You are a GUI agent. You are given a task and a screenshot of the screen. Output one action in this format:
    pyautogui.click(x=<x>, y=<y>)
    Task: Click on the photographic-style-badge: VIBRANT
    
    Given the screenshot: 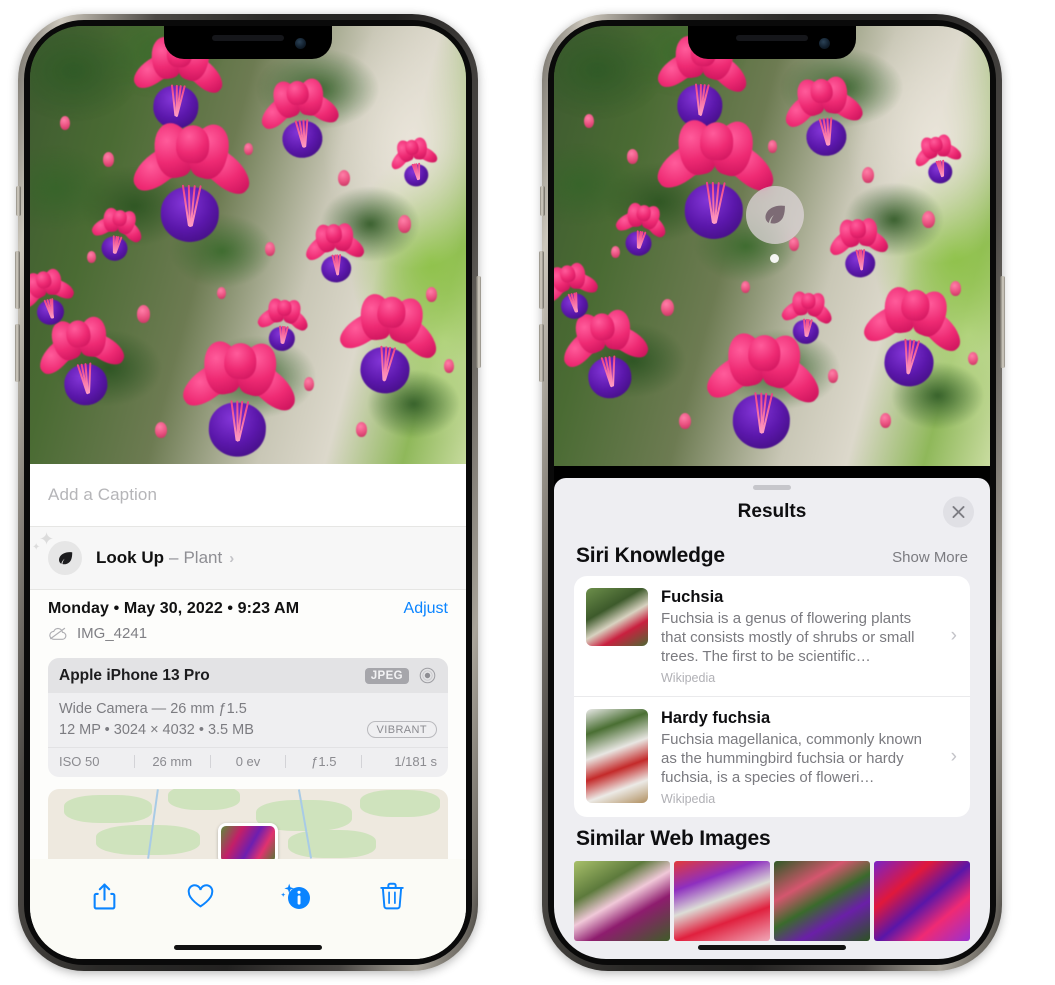 What is the action you would take?
    pyautogui.click(x=401, y=729)
    